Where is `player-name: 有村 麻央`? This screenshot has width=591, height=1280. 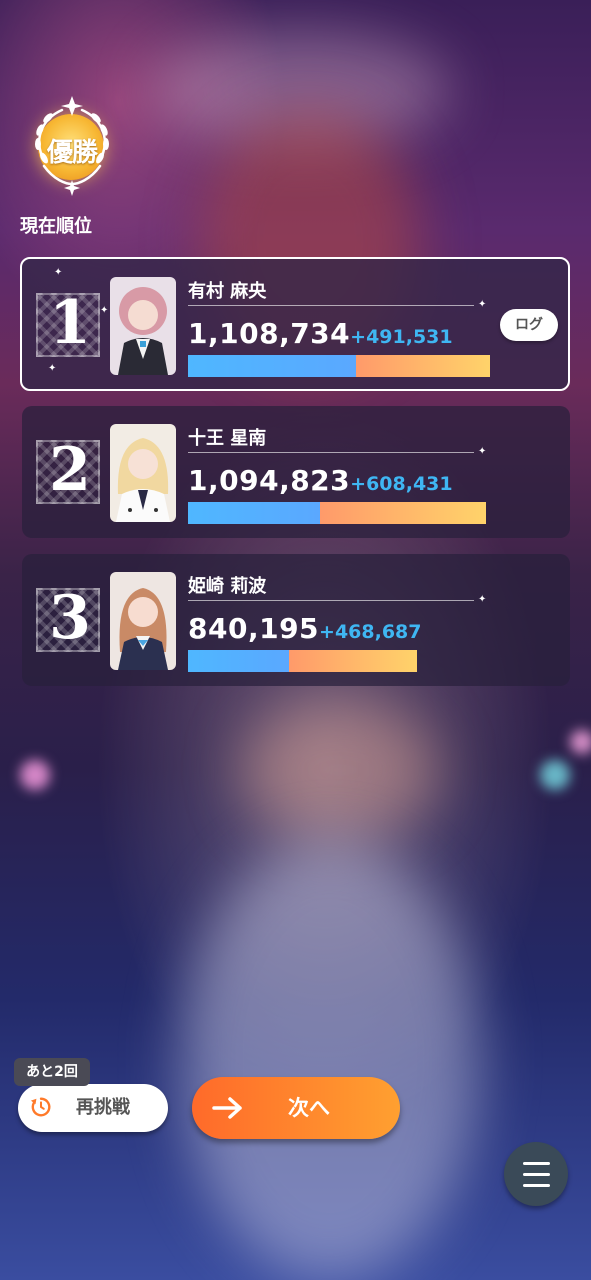
player-name: 有村 麻央 is located at coordinates (227, 291).